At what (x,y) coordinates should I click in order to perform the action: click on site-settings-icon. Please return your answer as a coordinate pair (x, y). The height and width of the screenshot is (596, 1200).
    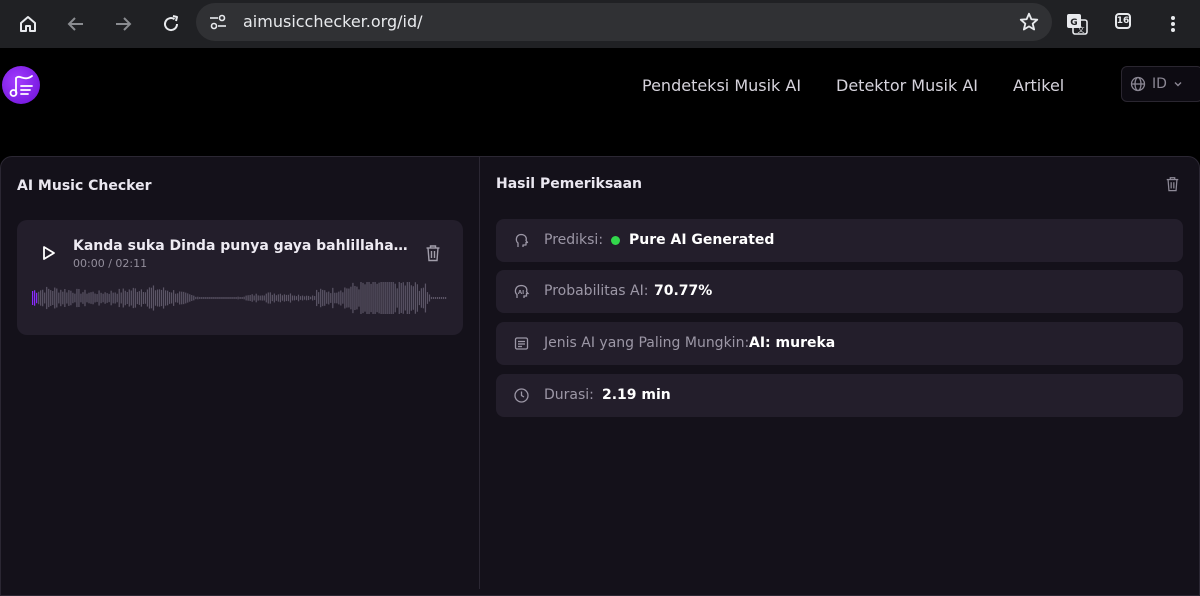
    Looking at the image, I should click on (218, 22).